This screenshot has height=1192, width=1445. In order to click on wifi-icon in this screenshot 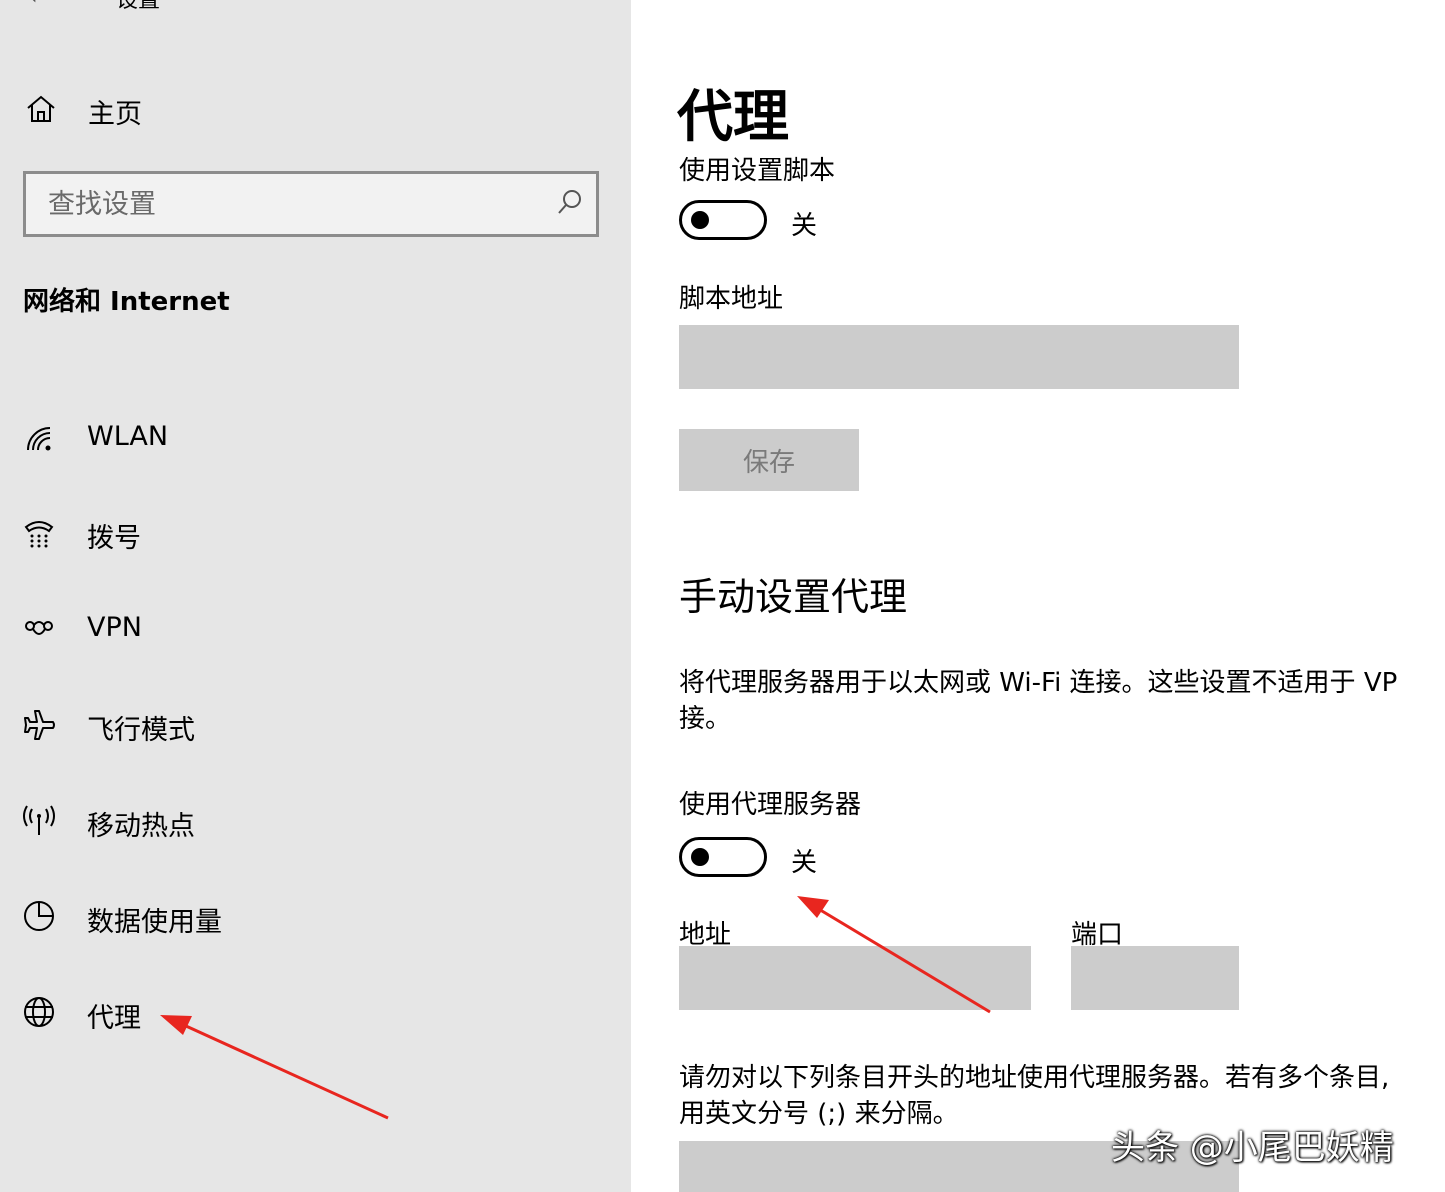, I will do `click(39, 439)`.